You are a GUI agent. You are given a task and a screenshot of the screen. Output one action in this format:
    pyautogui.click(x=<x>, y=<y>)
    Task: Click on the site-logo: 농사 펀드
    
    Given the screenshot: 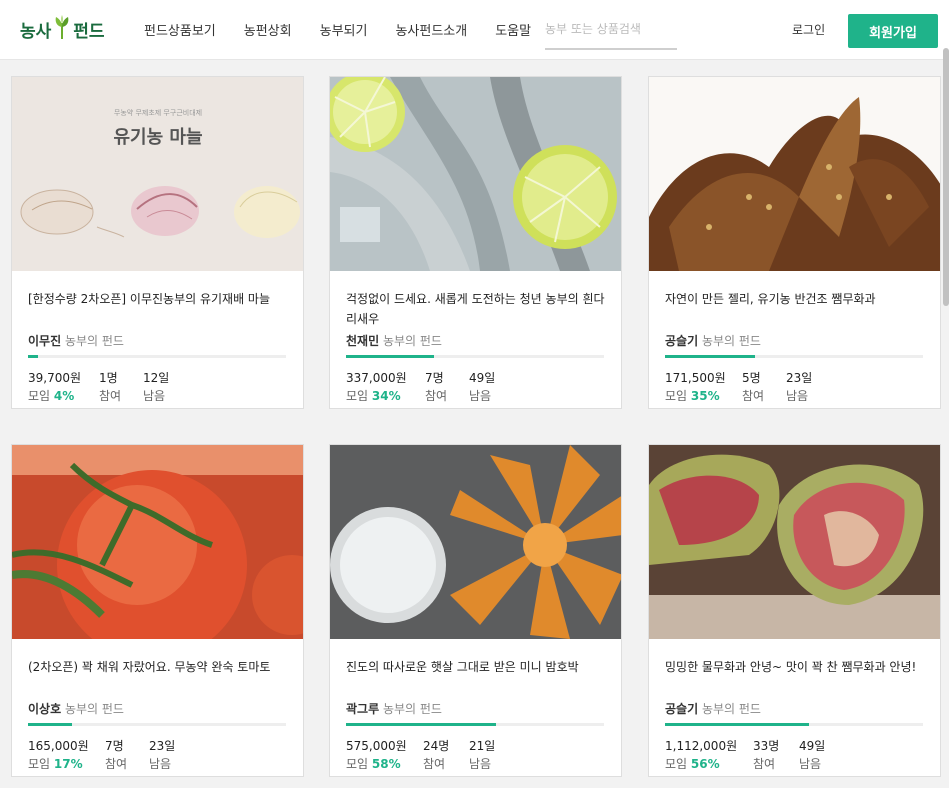 What is the action you would take?
    pyautogui.click(x=62, y=29)
    